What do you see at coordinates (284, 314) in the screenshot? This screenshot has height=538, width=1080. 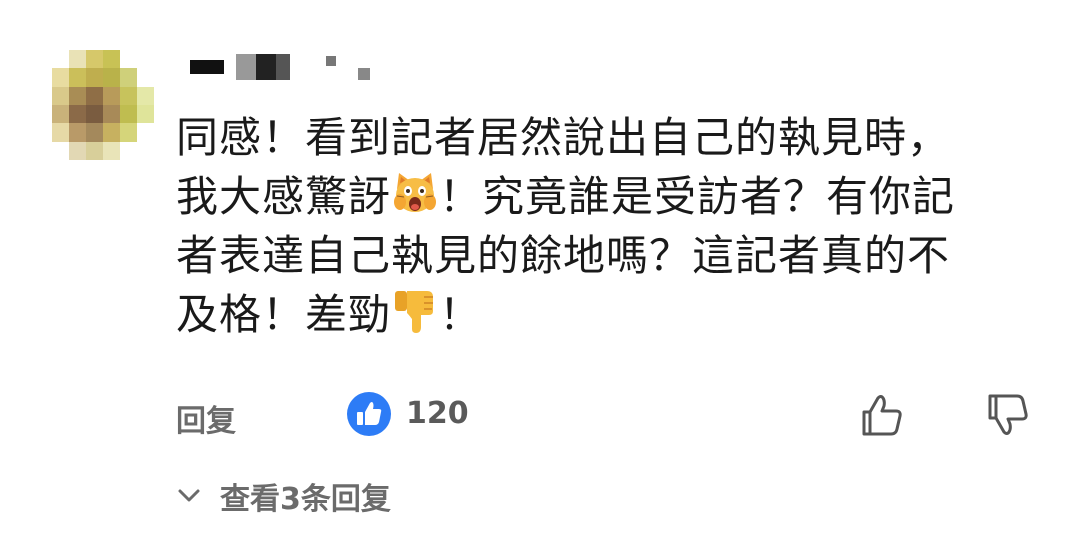 I see `comment-text-segment: 及格！差勁` at bounding box center [284, 314].